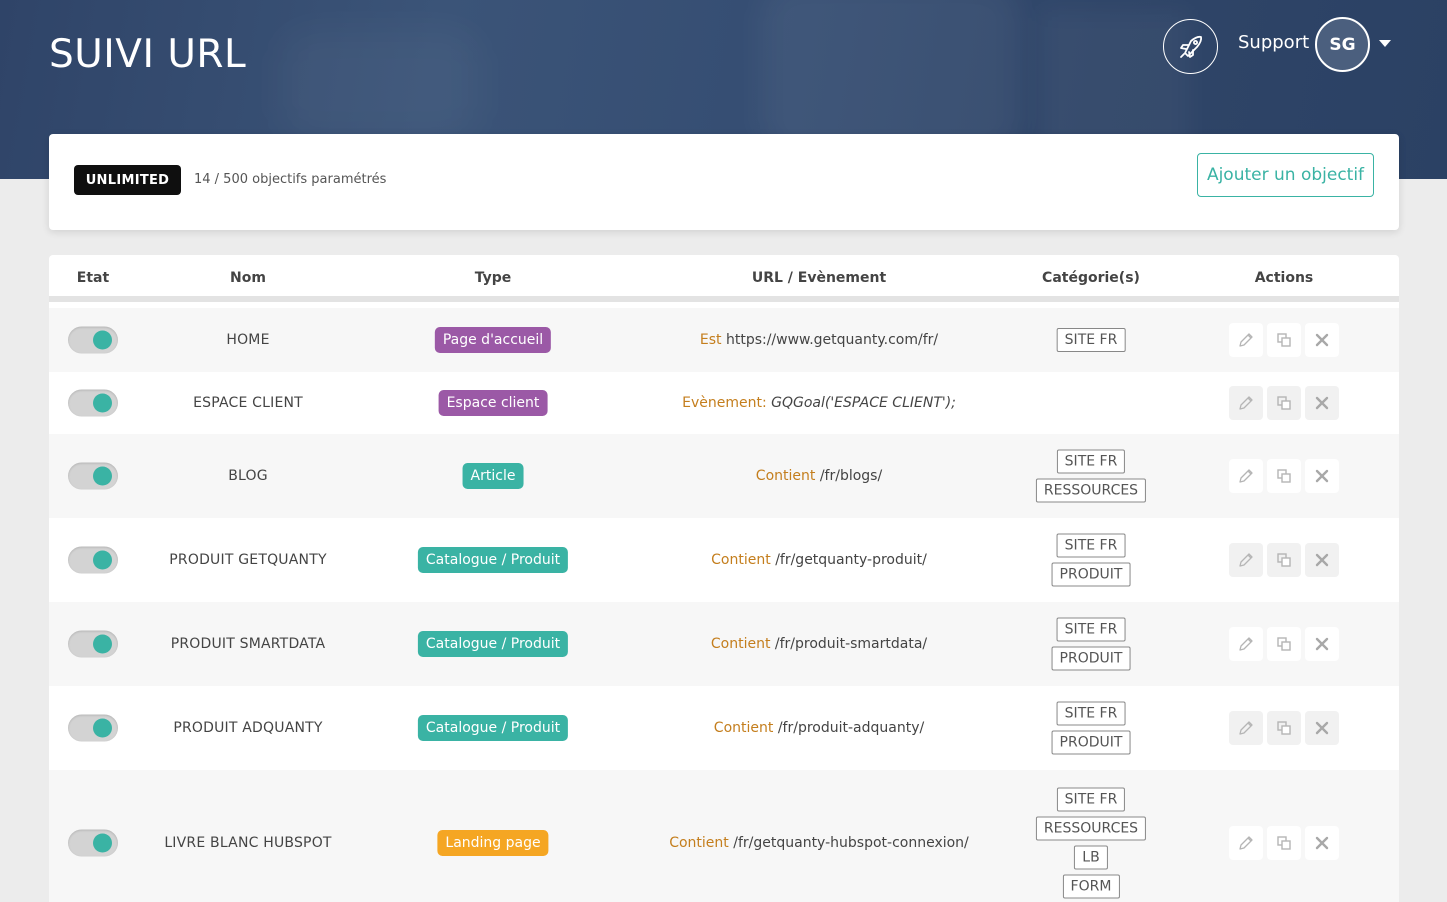  What do you see at coordinates (832, 340) in the screenshot?
I see `match-value: https://www.getquanty.com/fr/` at bounding box center [832, 340].